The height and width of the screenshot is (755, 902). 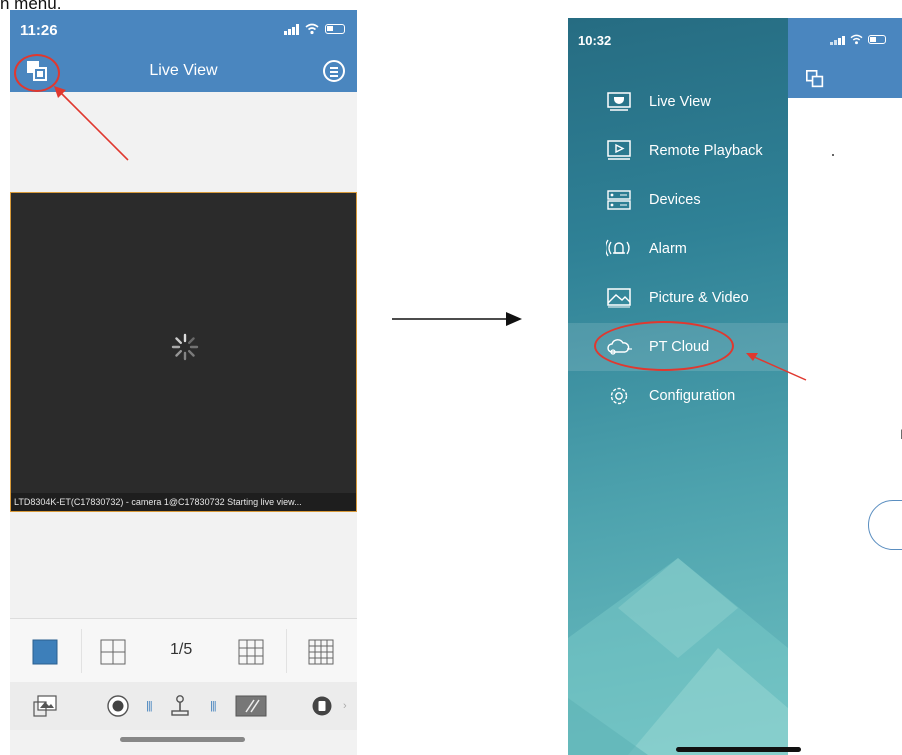 I want to click on drawer-item-label: Live View, so click(x=680, y=102).